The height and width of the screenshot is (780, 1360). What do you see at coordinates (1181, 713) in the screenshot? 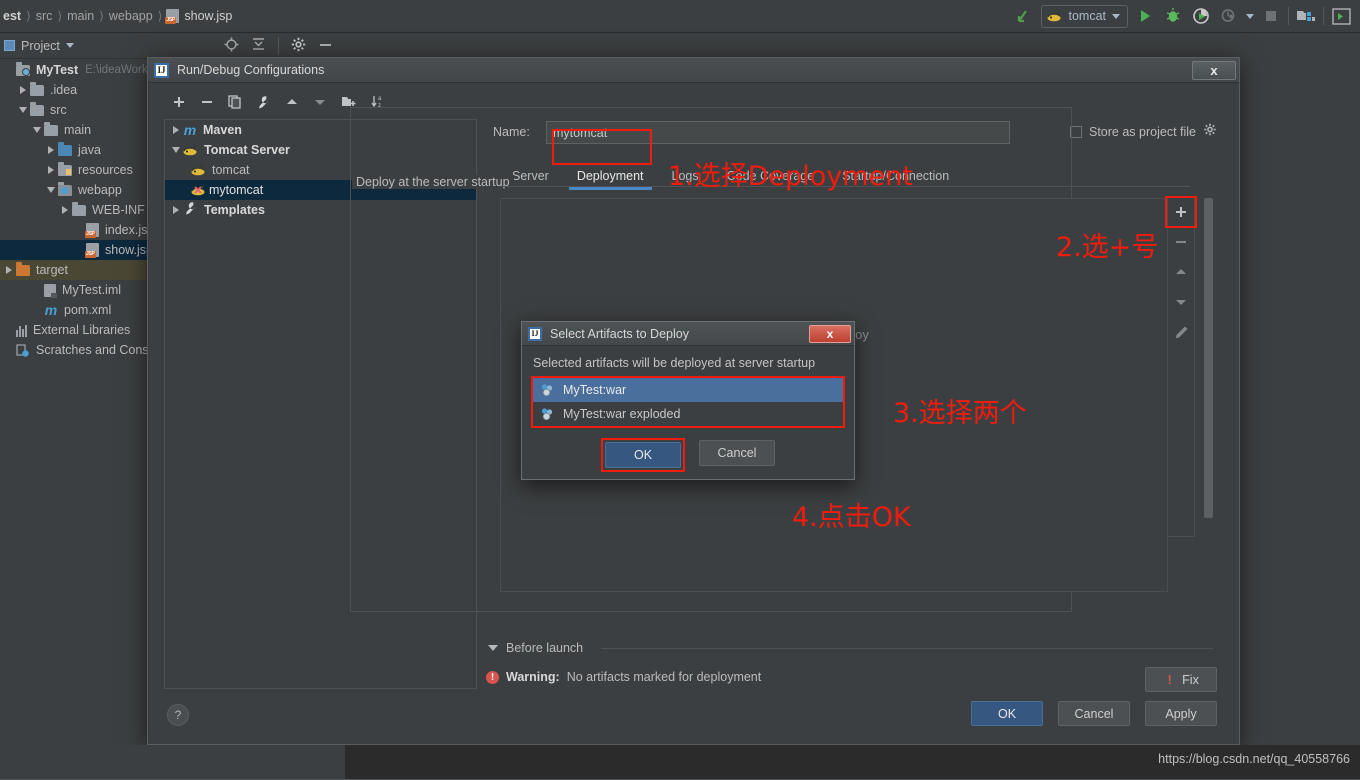
I see `apply-button: Apply` at bounding box center [1181, 713].